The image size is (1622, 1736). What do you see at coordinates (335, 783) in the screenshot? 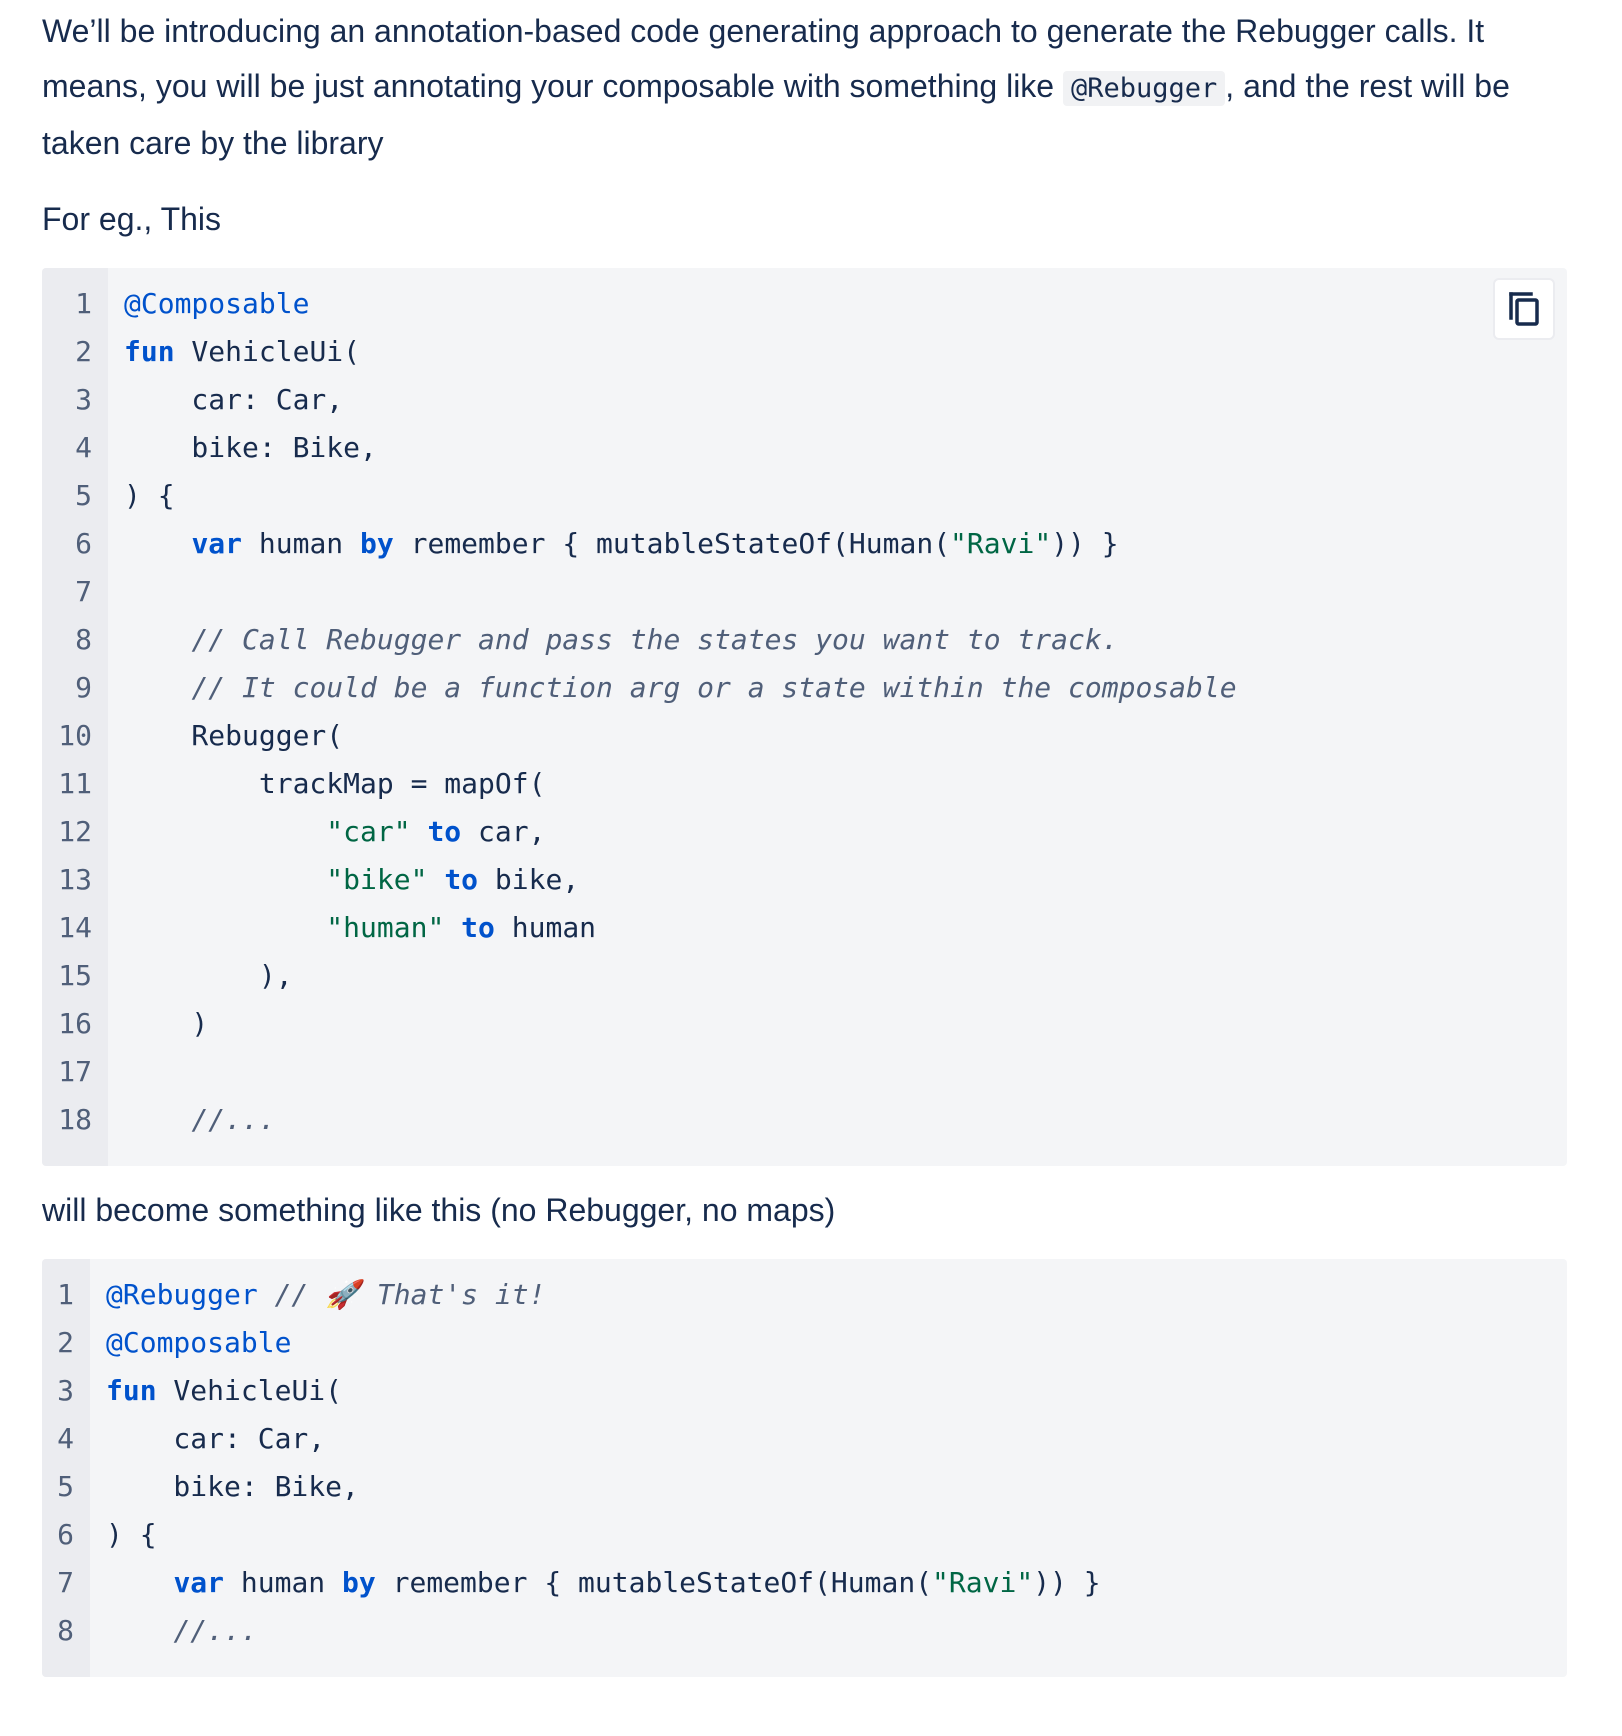
I see `code-token: trackMap = mapOf(` at bounding box center [335, 783].